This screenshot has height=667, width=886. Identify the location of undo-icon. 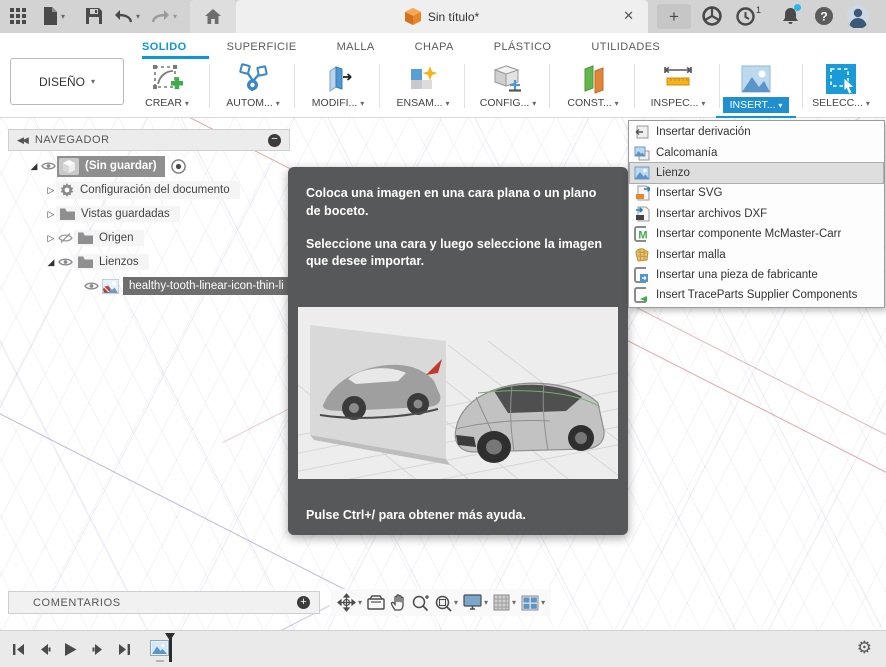
(123, 16).